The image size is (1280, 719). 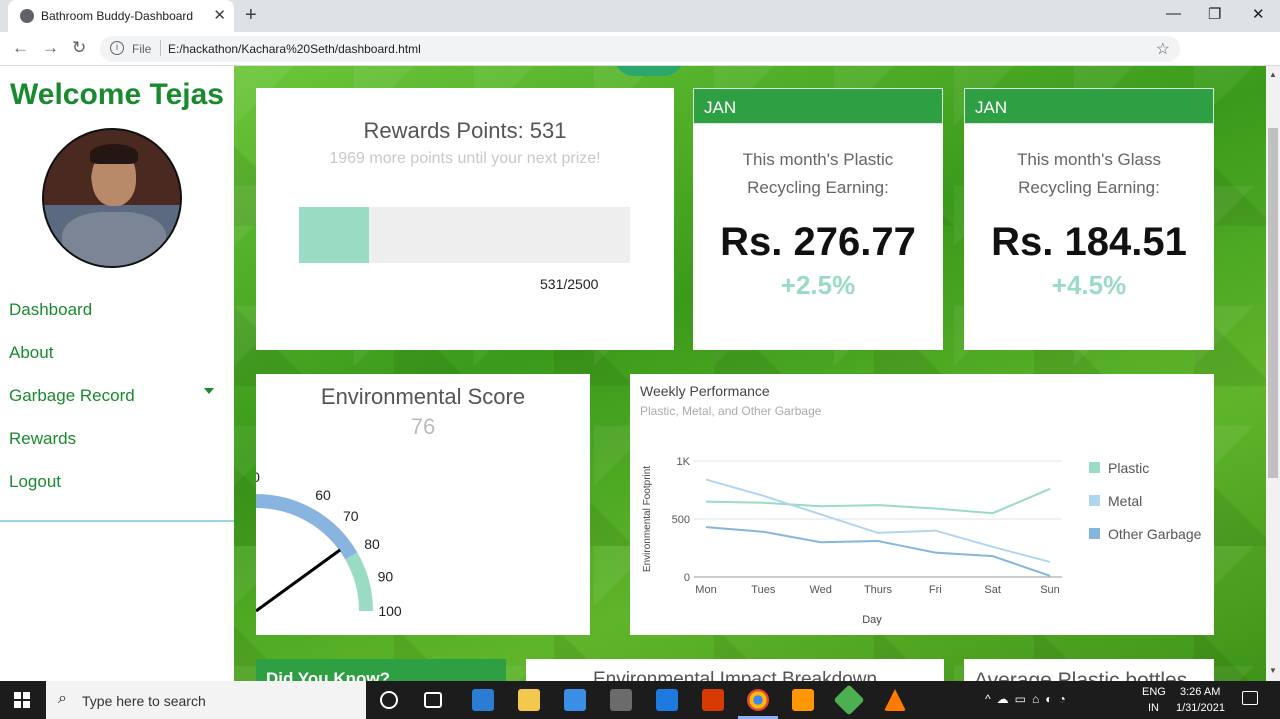 I want to click on sidebar-item-garbage-record: Garbage Record, so click(x=72, y=396).